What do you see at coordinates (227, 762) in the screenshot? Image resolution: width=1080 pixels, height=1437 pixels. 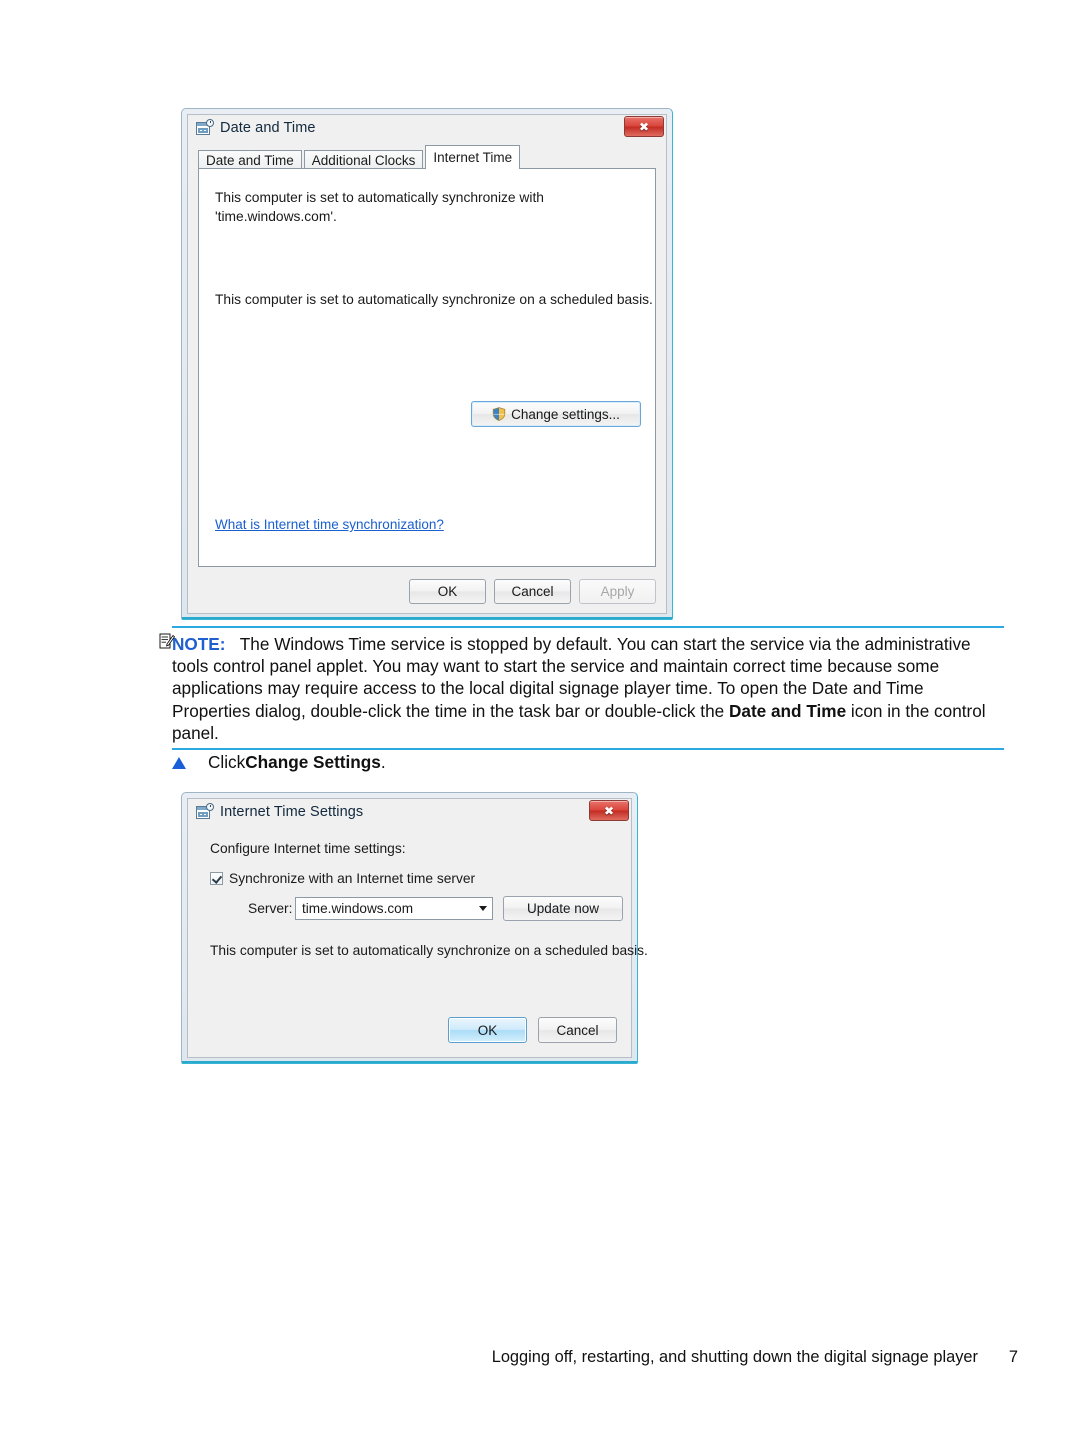 I see `step-prefix: Click` at bounding box center [227, 762].